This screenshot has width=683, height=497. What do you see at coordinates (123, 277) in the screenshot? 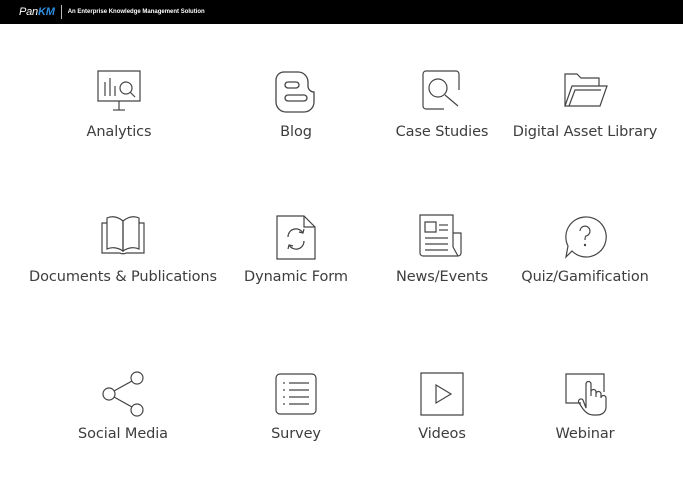
I see `tile-label: Documents & Publications` at bounding box center [123, 277].